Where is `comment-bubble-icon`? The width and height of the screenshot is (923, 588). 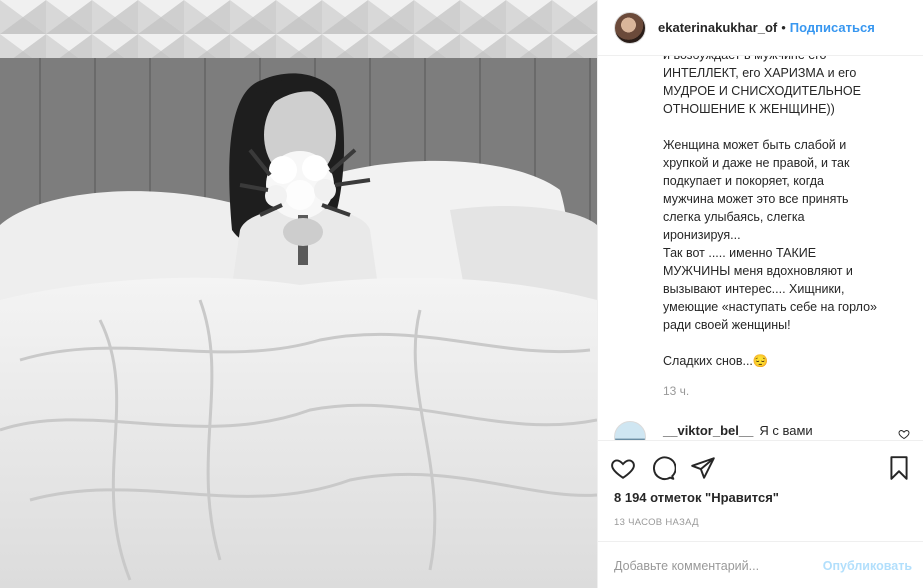 comment-bubble-icon is located at coordinates (663, 468).